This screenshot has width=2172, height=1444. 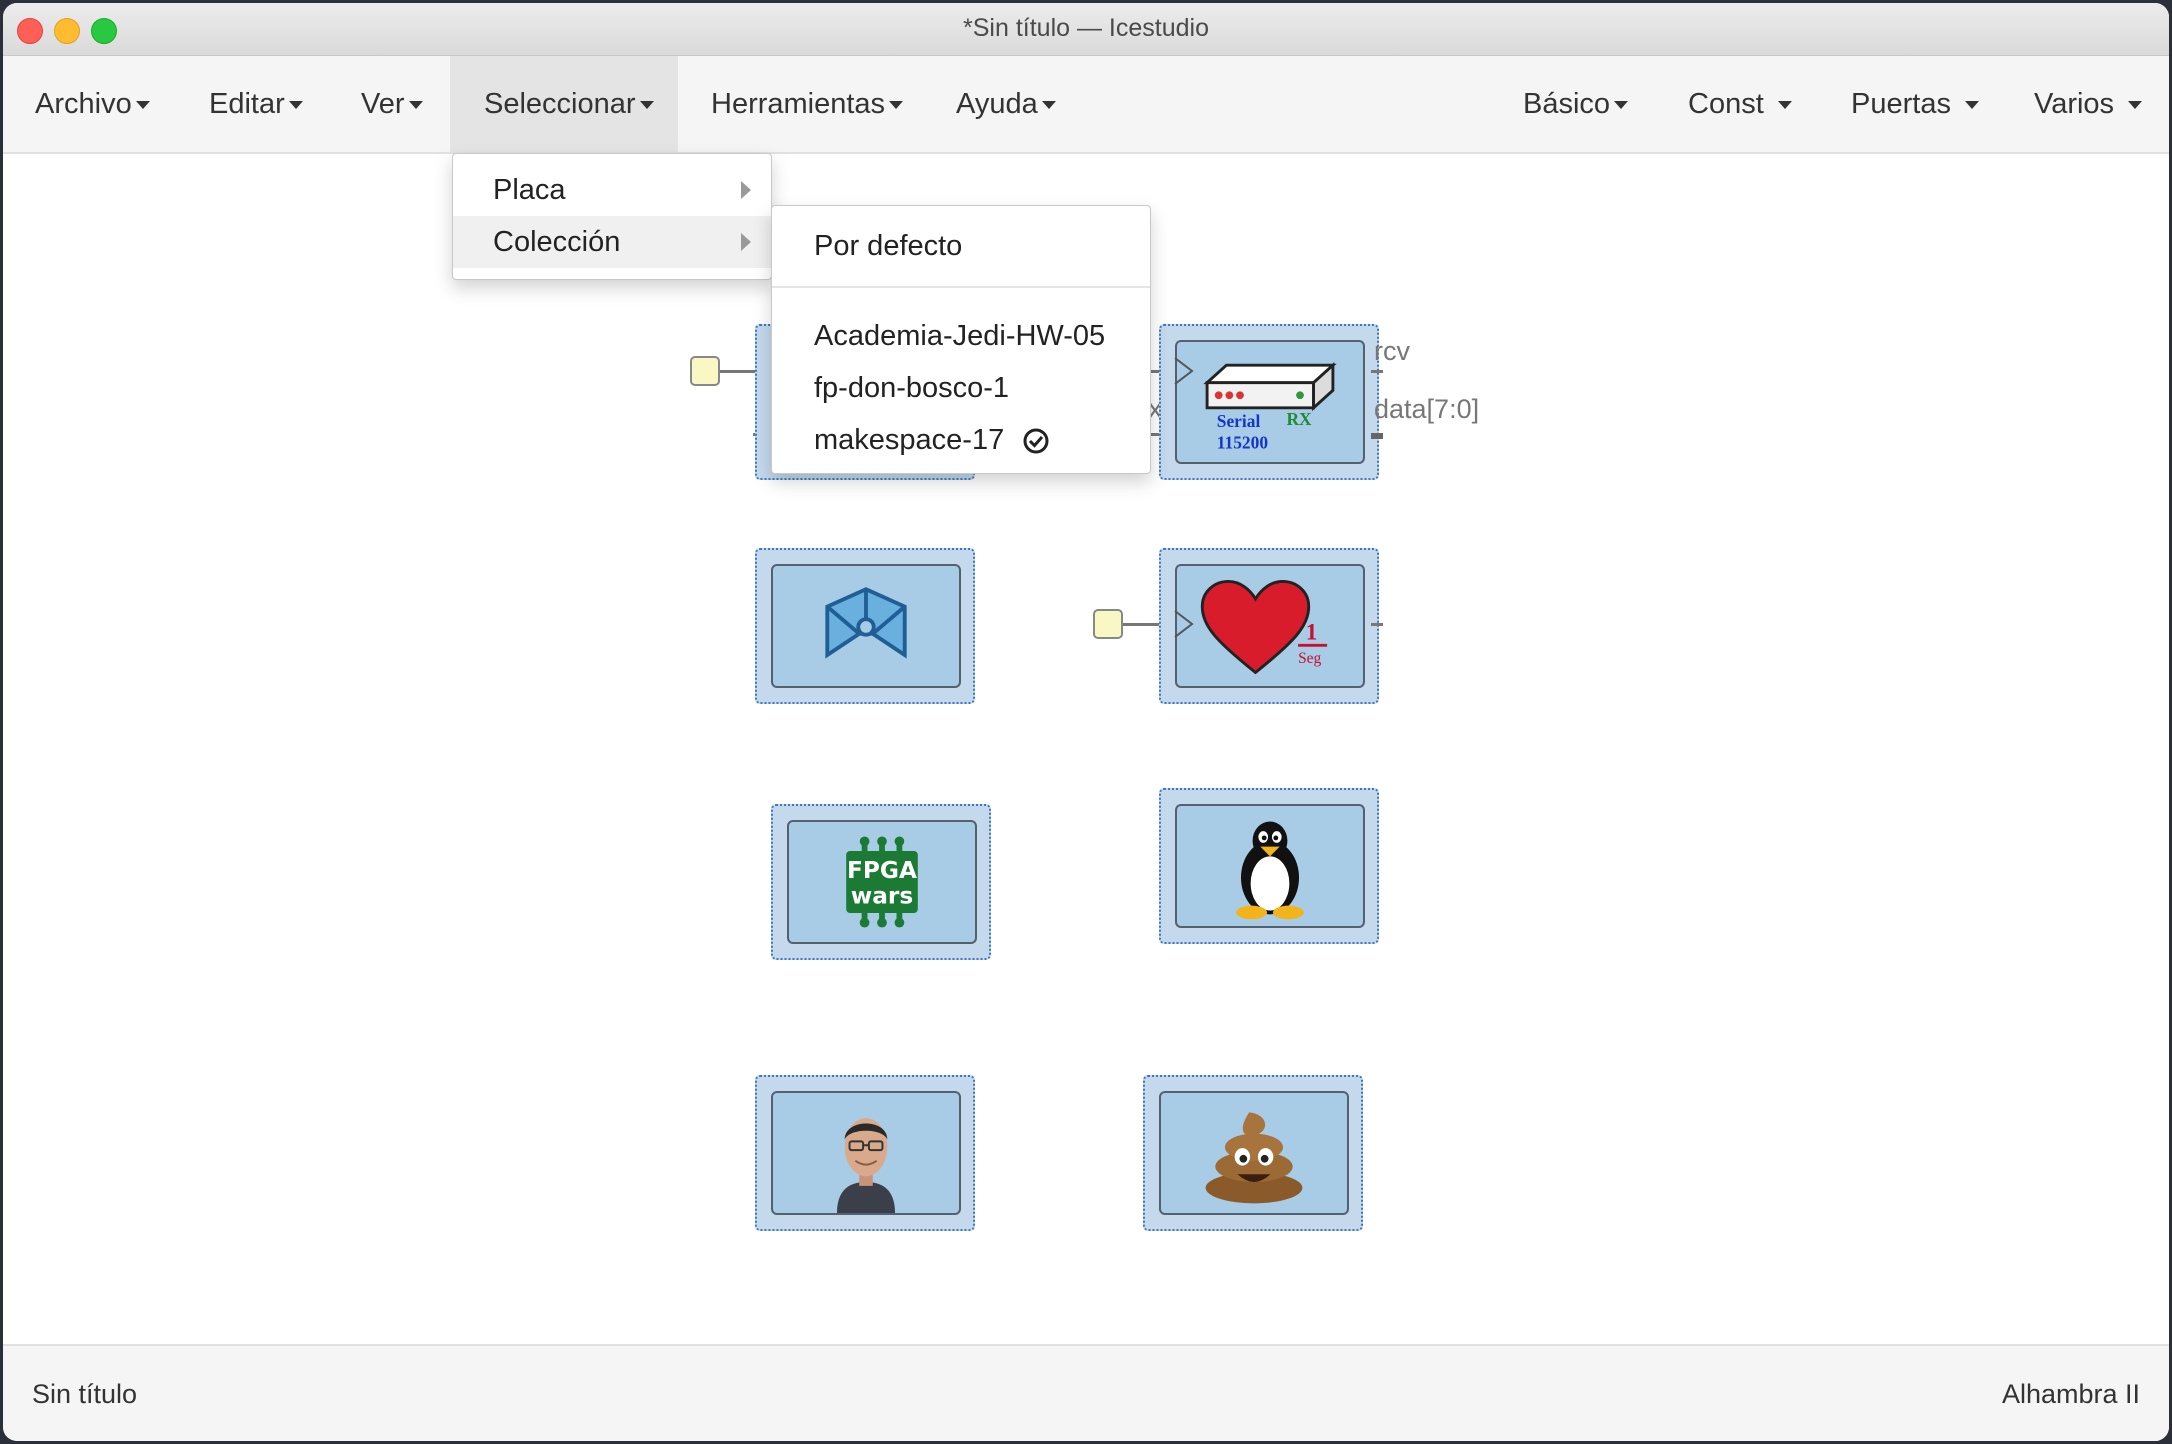 What do you see at coordinates (612, 190) in the screenshot?
I see `select-menu-item-placa: Placa` at bounding box center [612, 190].